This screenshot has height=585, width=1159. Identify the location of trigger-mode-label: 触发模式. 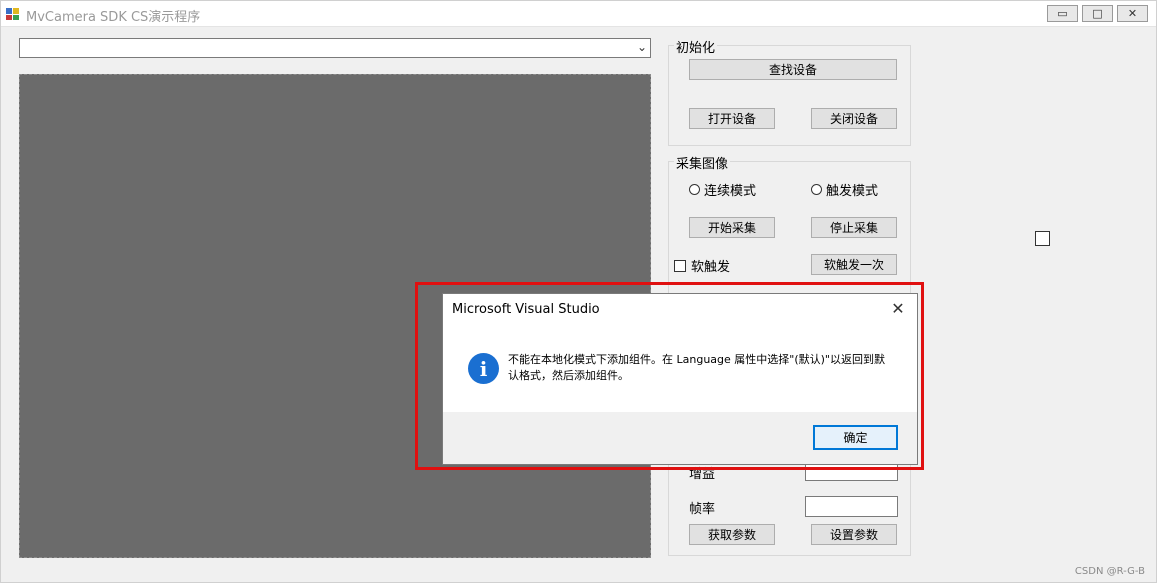
(852, 191).